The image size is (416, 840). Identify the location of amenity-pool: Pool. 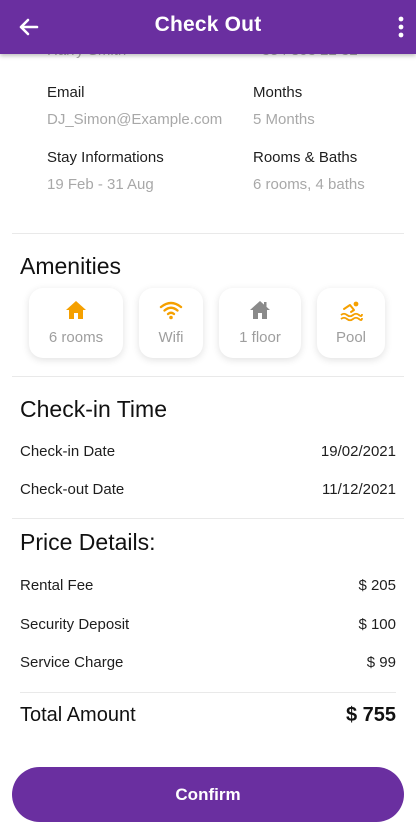
(351, 323).